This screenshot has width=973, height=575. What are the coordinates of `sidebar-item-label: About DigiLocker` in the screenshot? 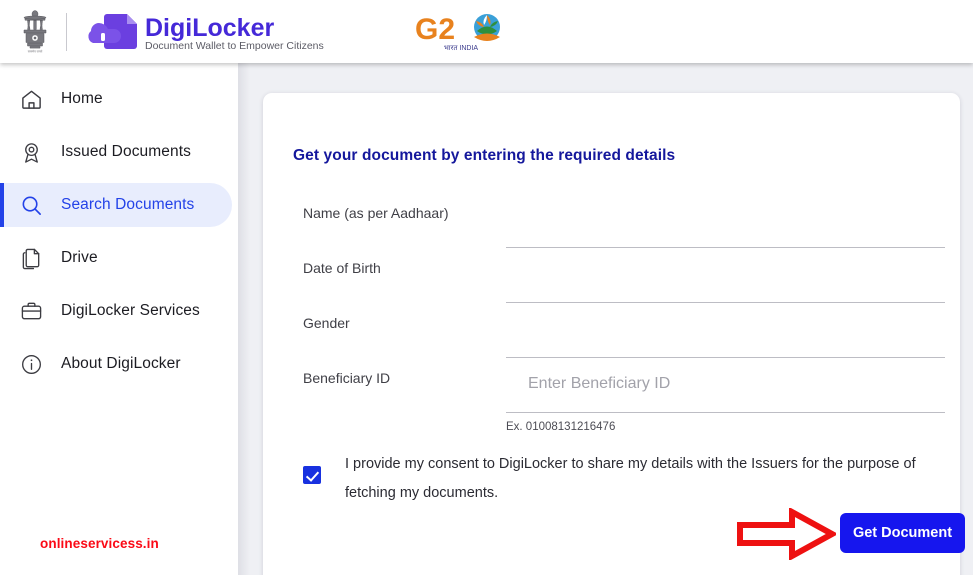 It's located at (121, 363).